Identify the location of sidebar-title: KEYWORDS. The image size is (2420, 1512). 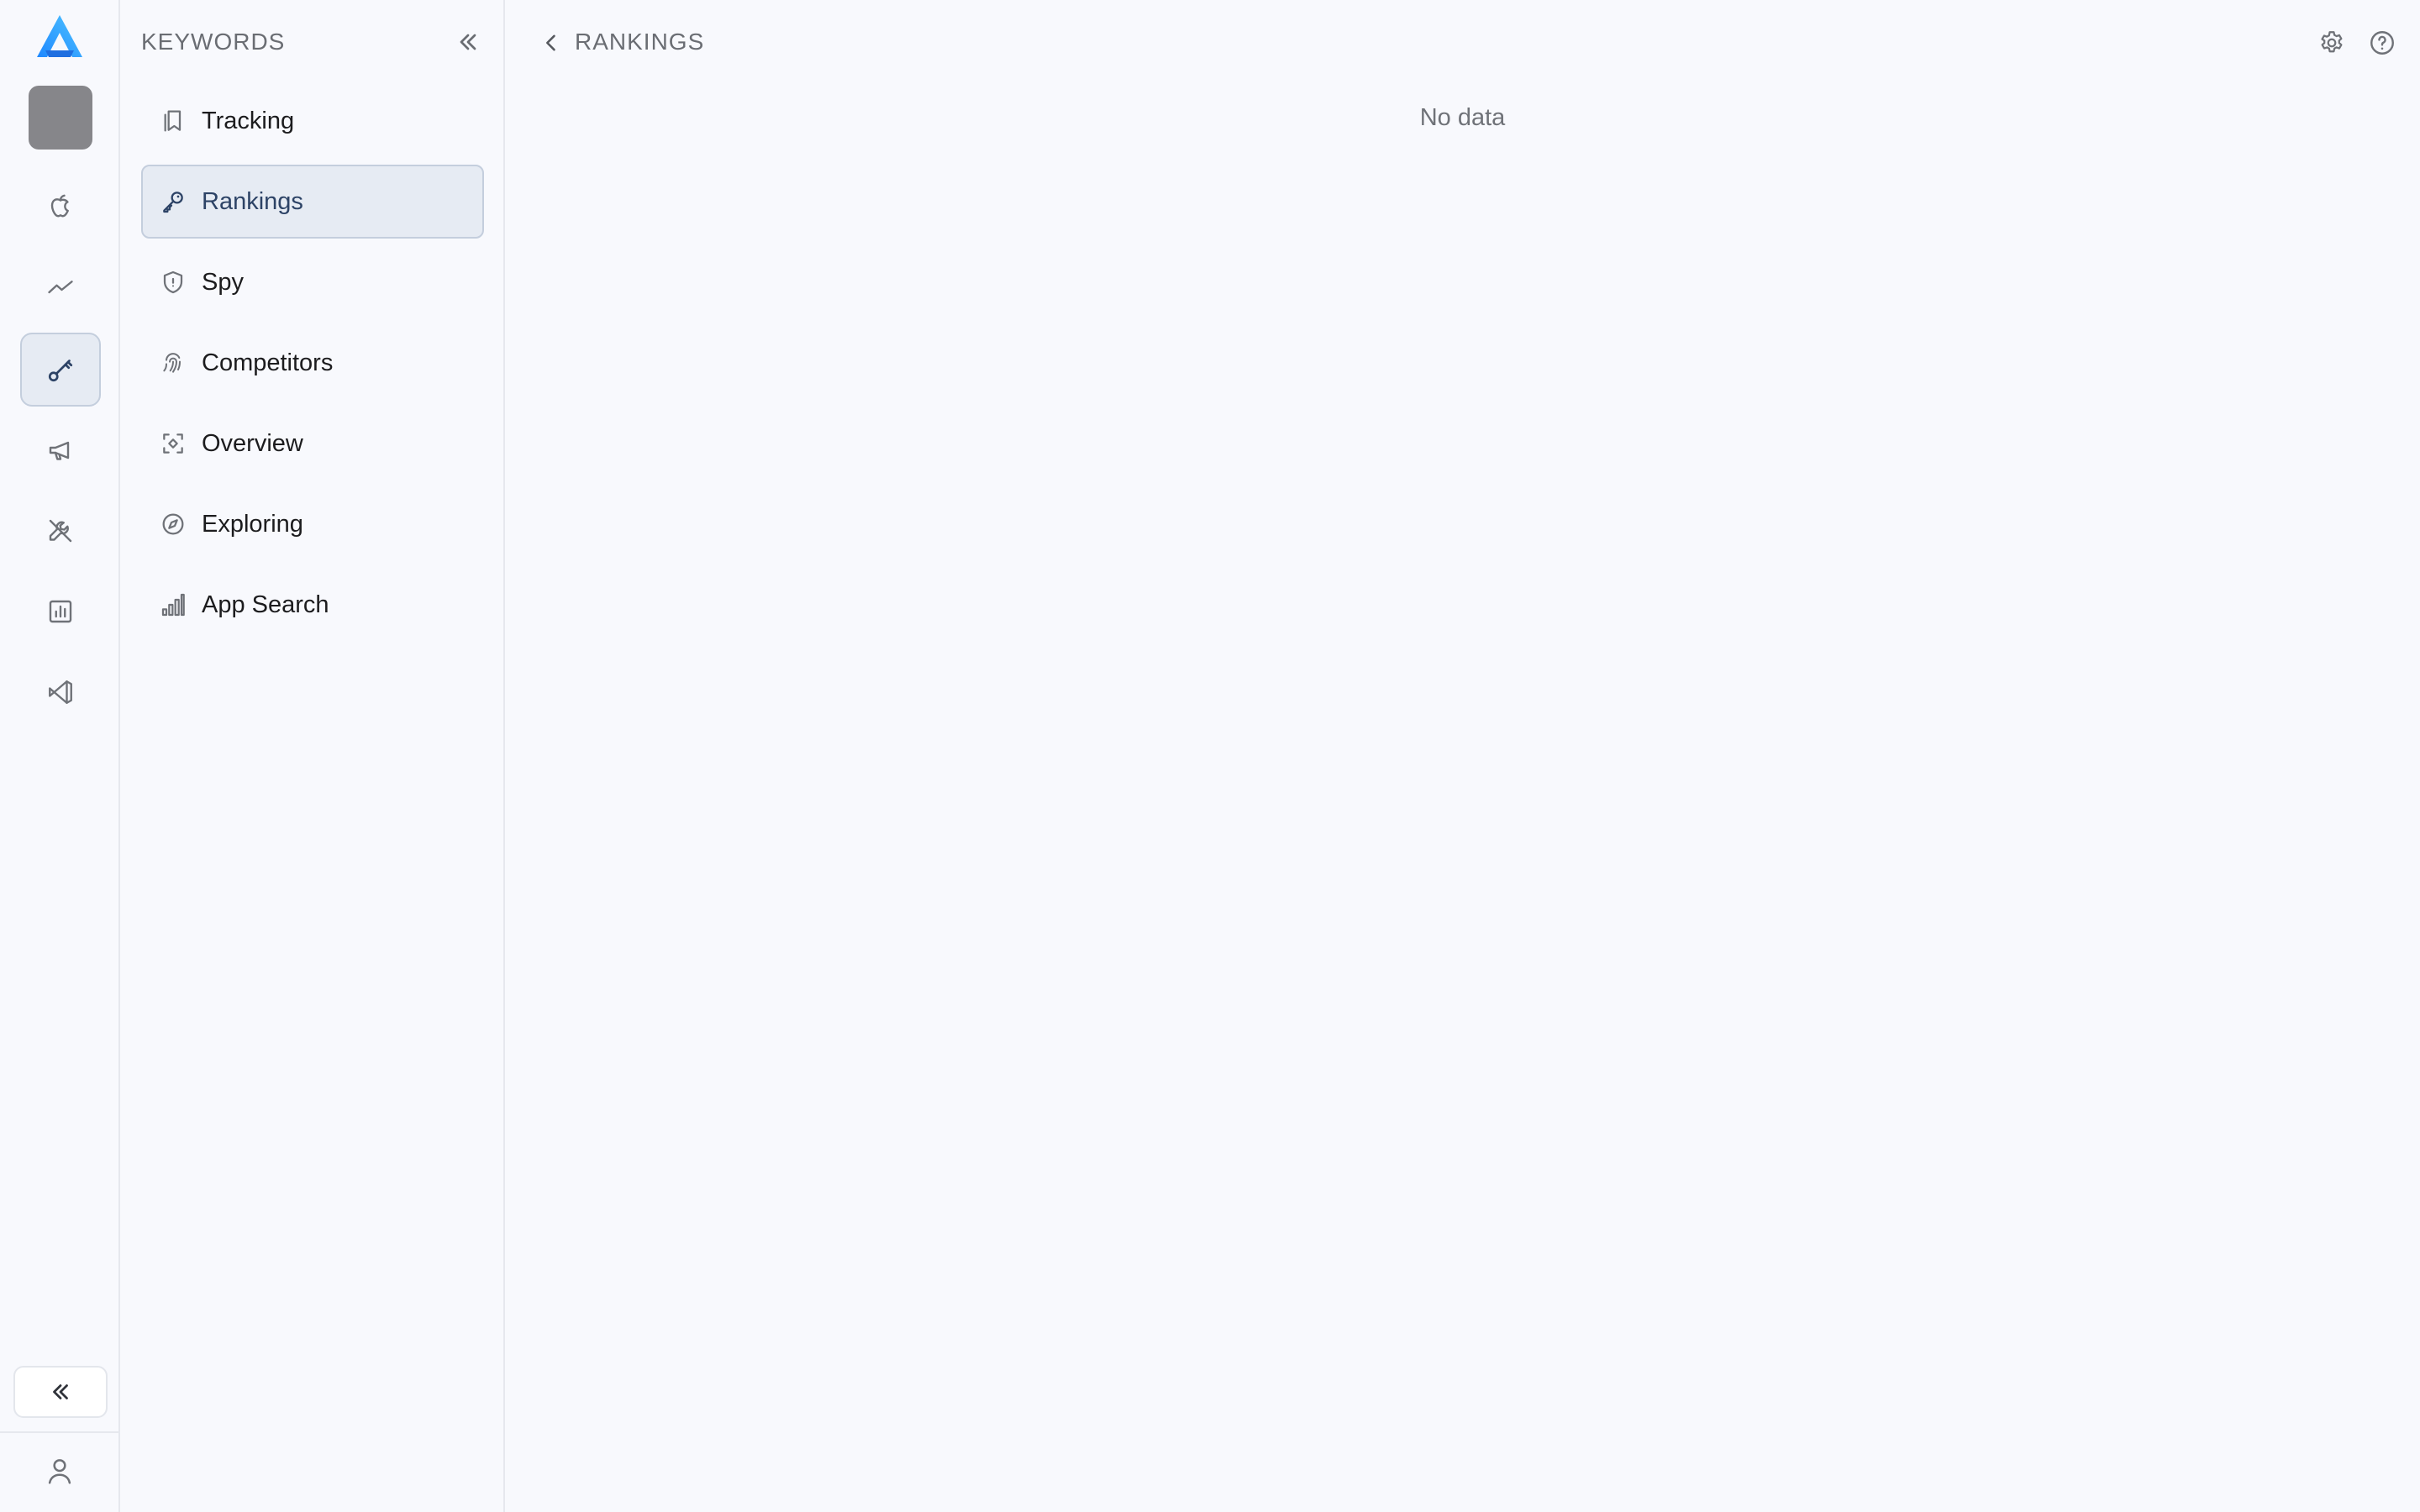
(214, 42).